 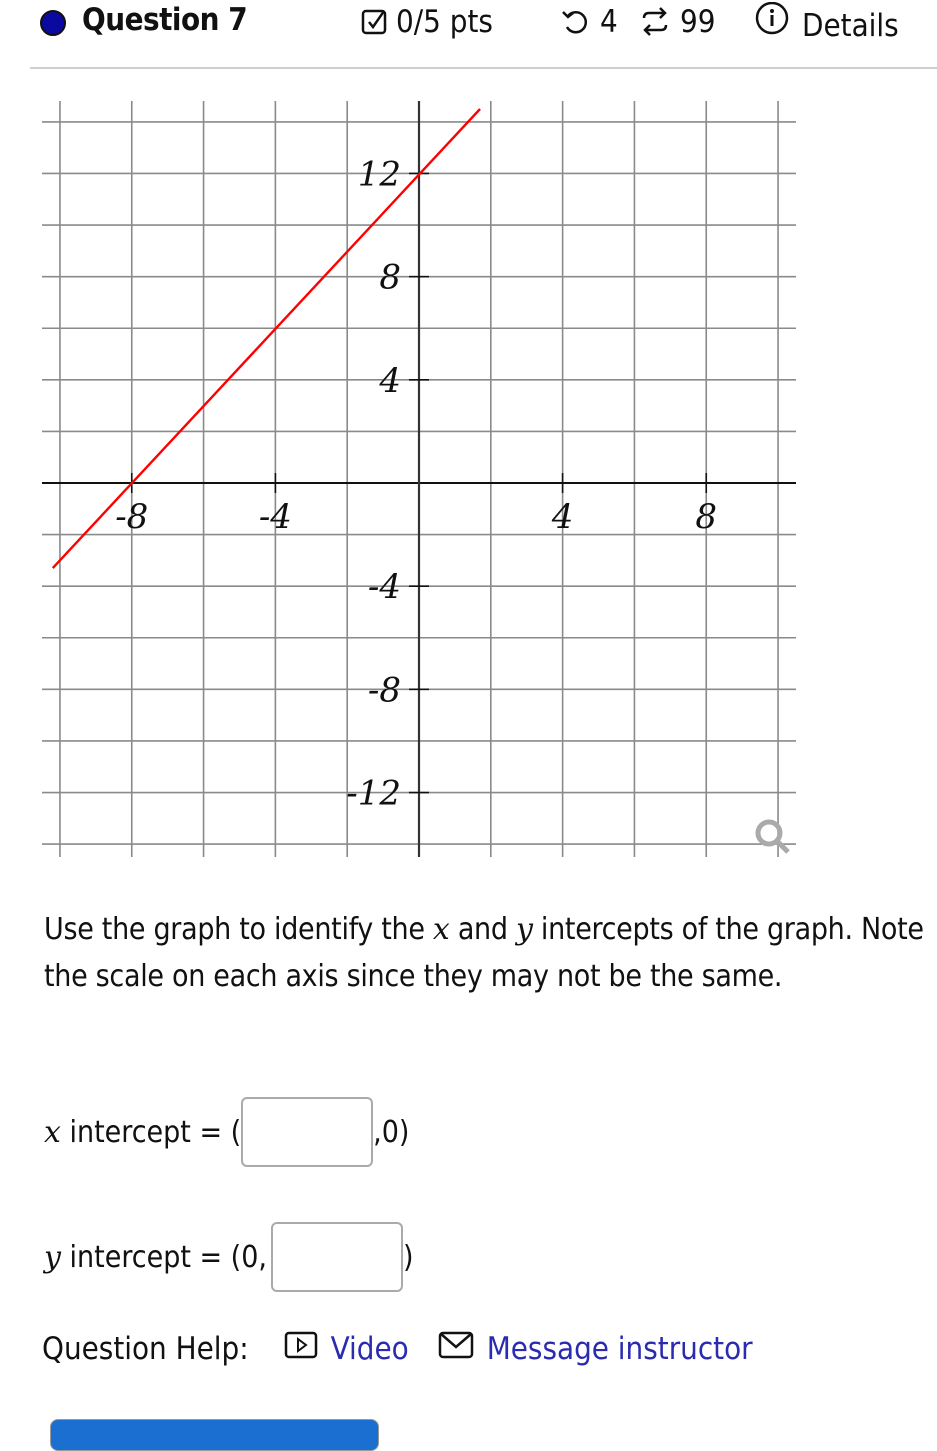 What do you see at coordinates (53, 23) in the screenshot?
I see `question-status-dot` at bounding box center [53, 23].